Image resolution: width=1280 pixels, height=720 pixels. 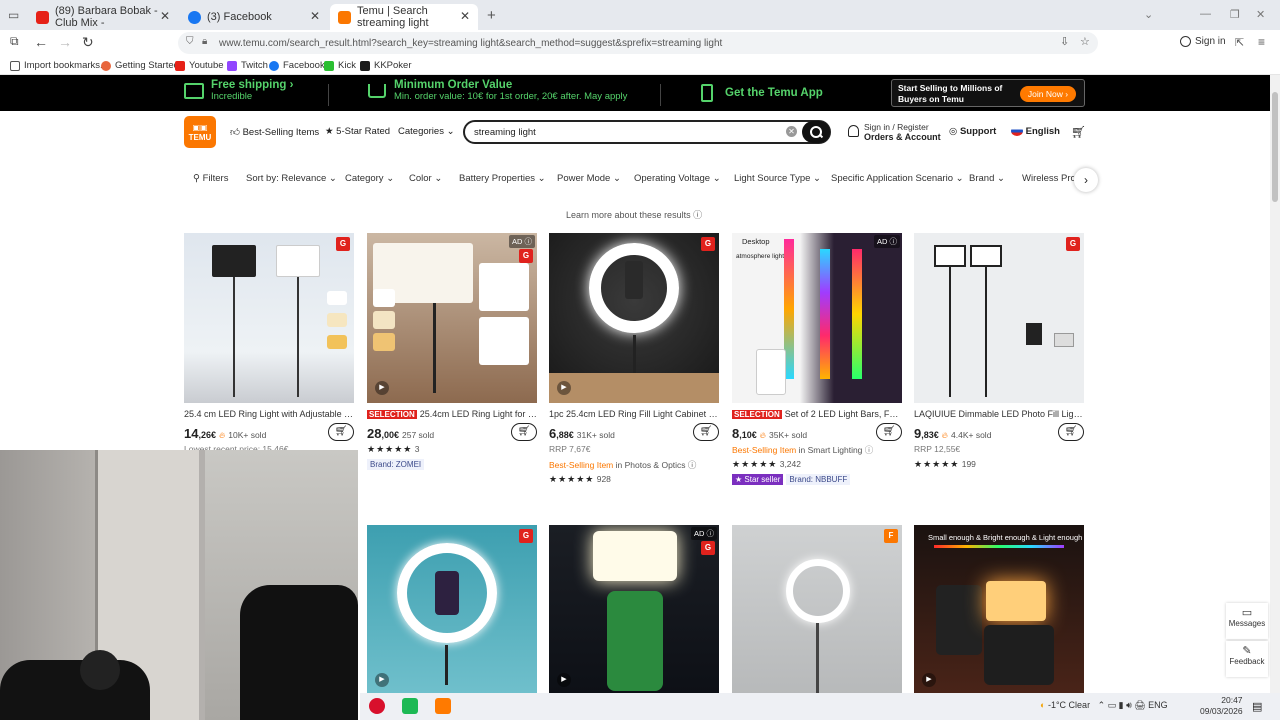 I want to click on chevron-down-icon: ⌄, so click(x=1148, y=14).